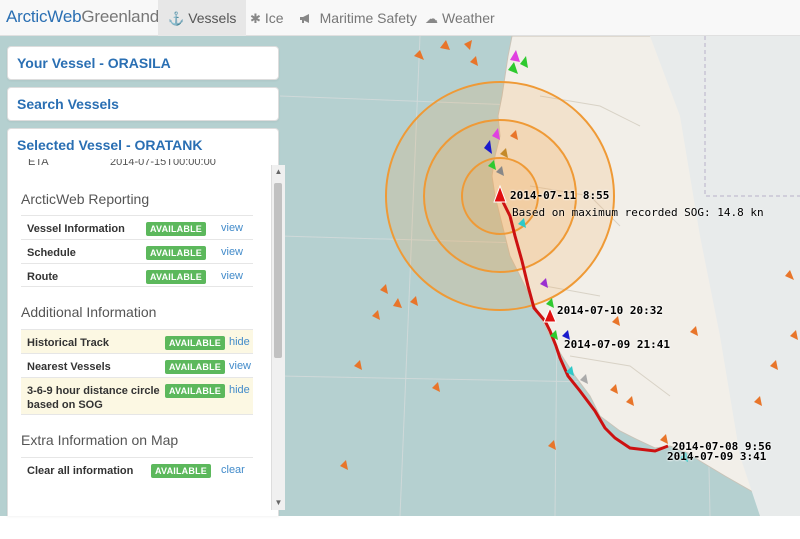 The height and width of the screenshot is (539, 800). What do you see at coordinates (65, 405) in the screenshot?
I see `row-label-line2: based on SOG` at bounding box center [65, 405].